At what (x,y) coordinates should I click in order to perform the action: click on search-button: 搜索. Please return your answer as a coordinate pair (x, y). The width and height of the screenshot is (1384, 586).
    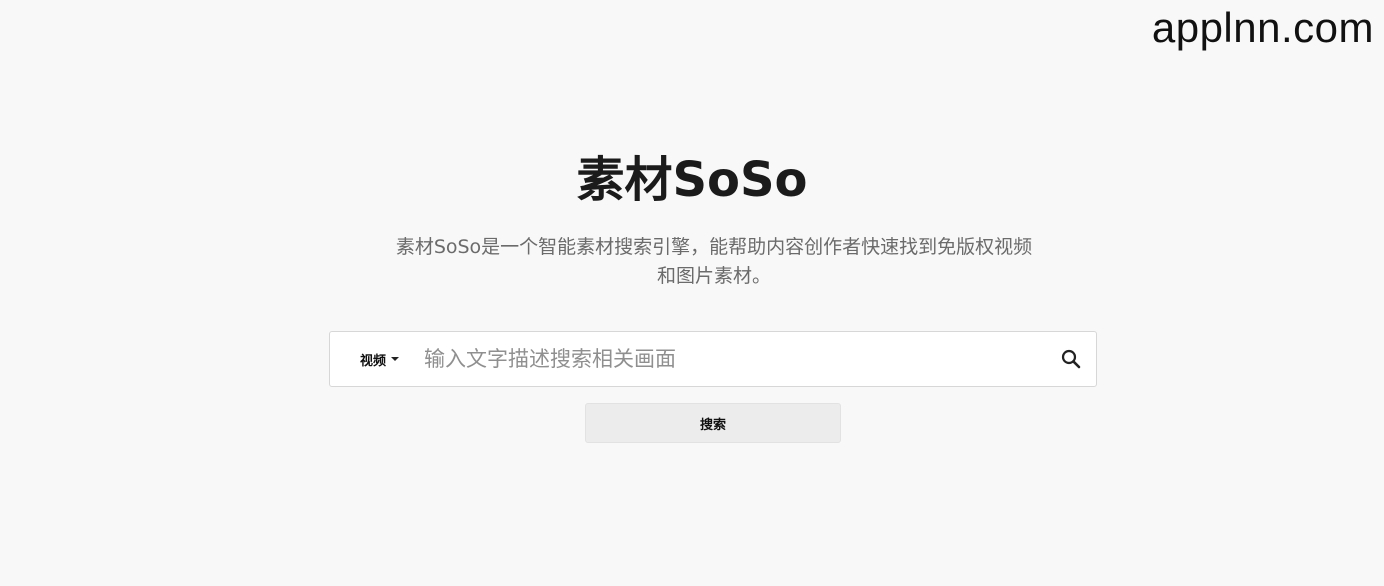
    Looking at the image, I should click on (713, 423).